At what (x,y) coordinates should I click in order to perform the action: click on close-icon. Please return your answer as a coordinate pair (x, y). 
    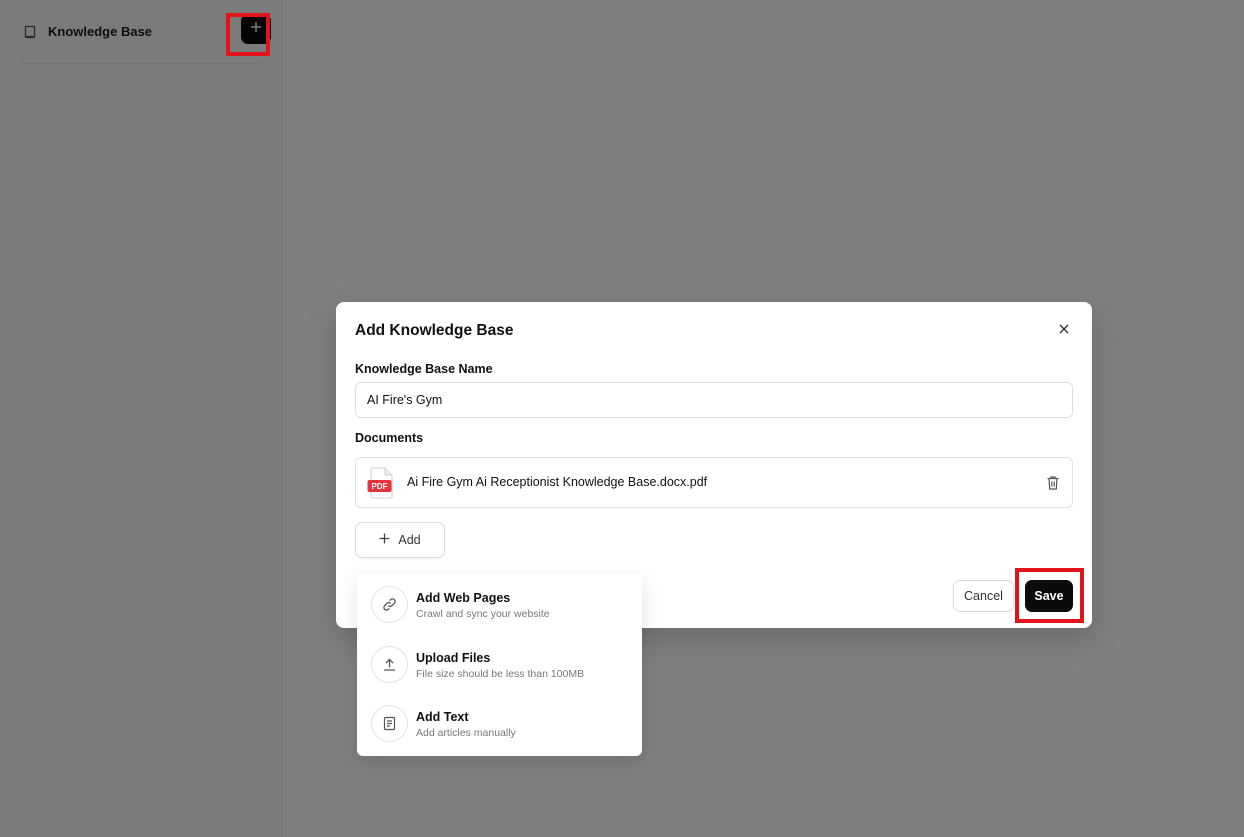
    Looking at the image, I should click on (1064, 330).